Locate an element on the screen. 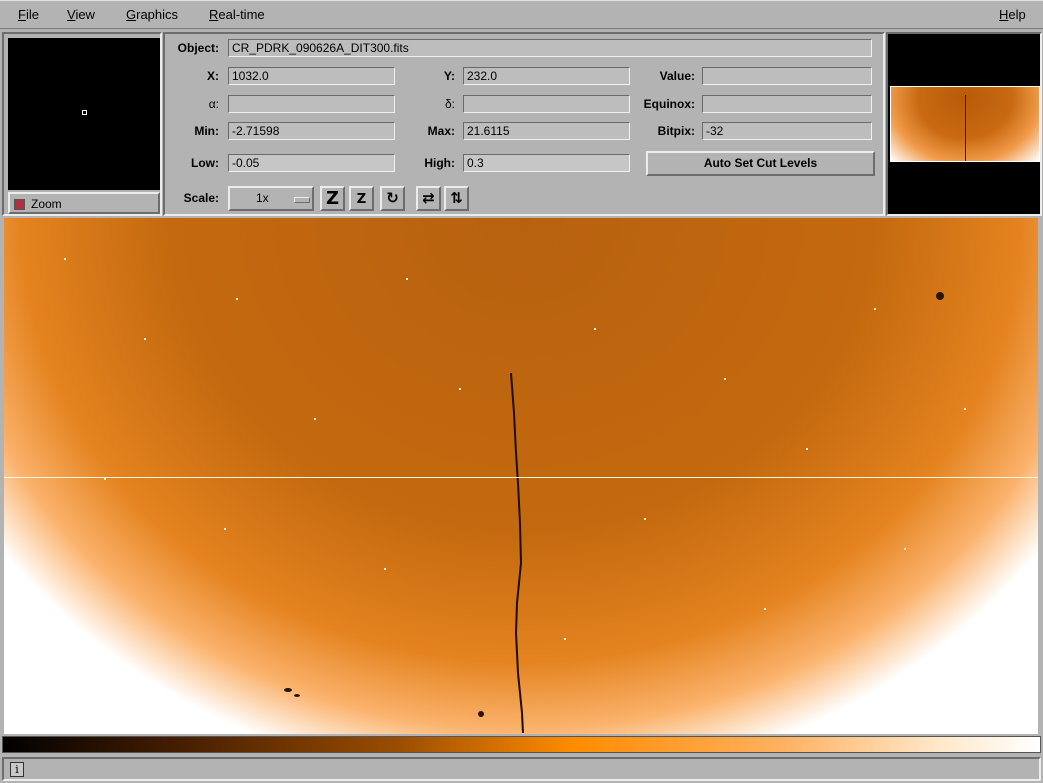 The height and width of the screenshot is (783, 1043). menu-view: View is located at coordinates (81, 14).